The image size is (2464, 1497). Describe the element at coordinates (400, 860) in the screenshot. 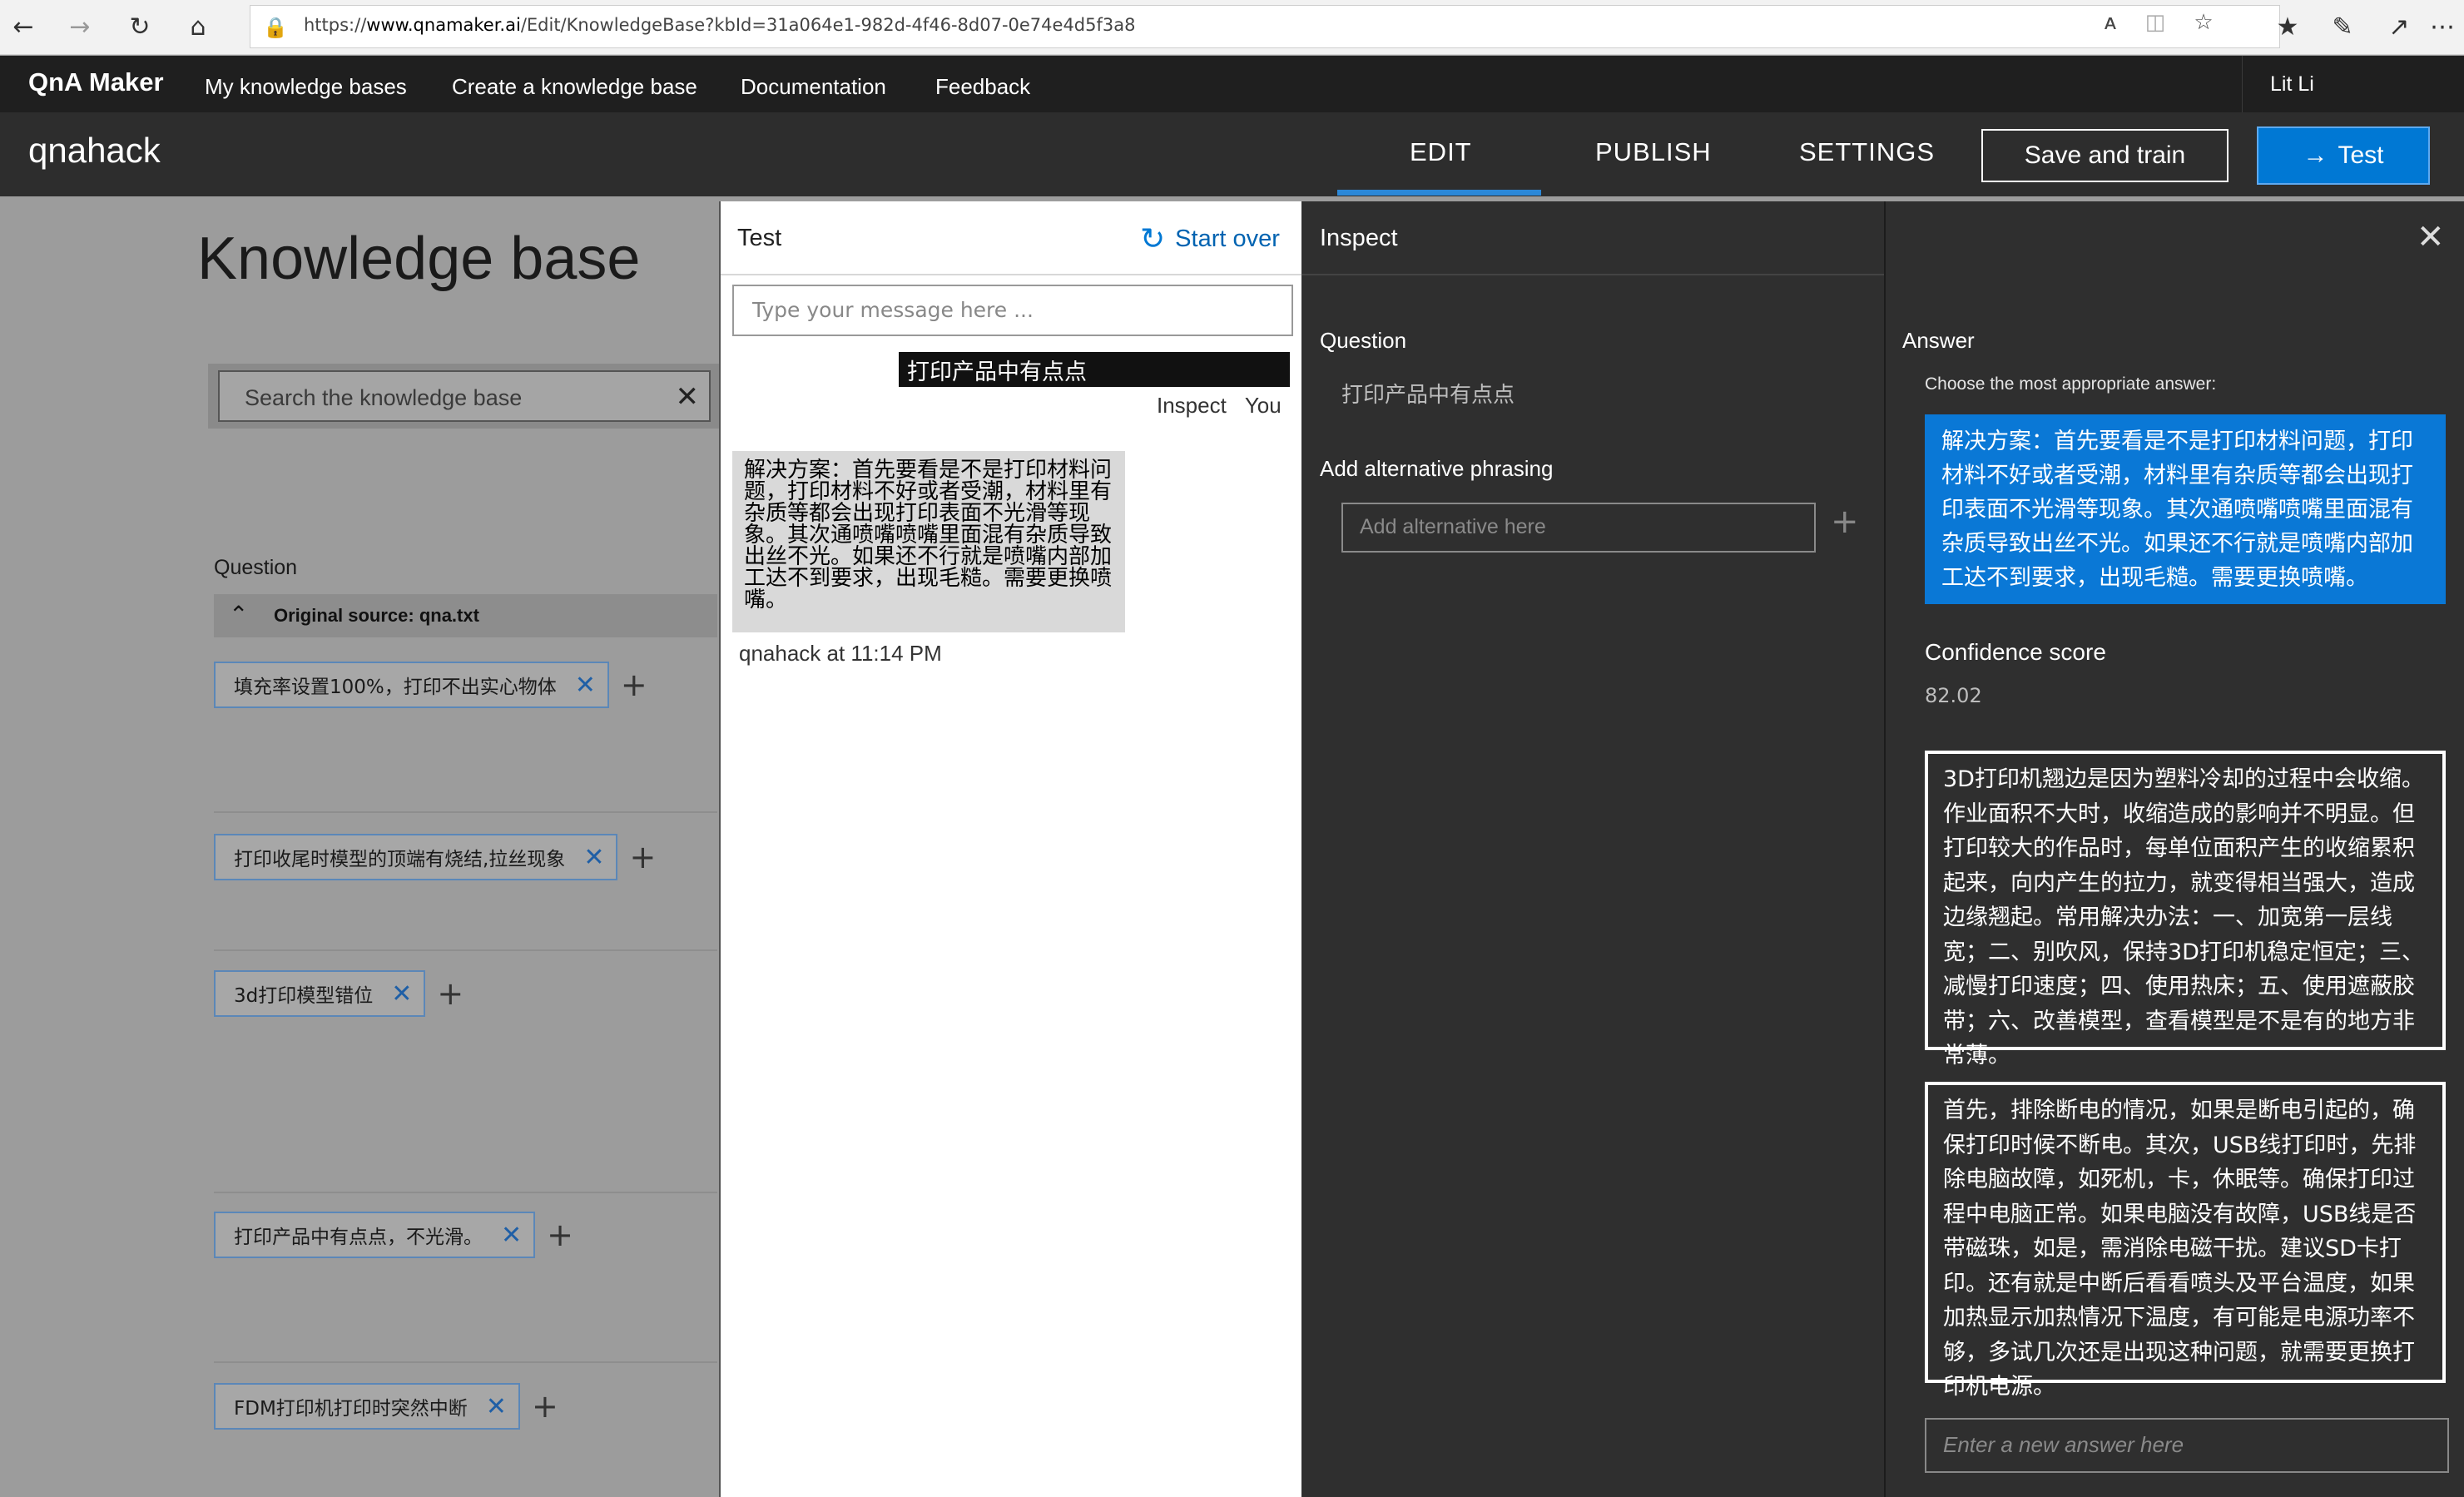

I see `question-text: 打印收尾时模型的顶端有烧结,拉丝现象` at that location.